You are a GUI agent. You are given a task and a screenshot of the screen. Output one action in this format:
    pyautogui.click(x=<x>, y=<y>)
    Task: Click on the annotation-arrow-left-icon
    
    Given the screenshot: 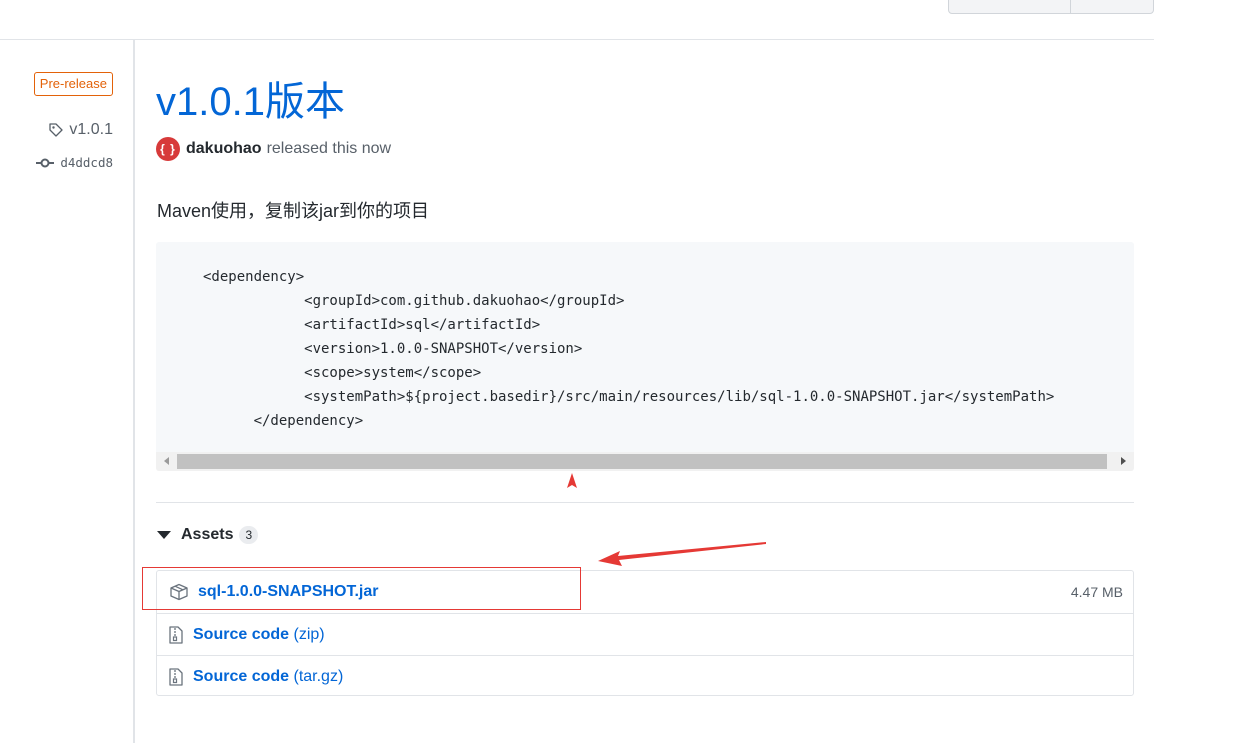 What is the action you would take?
    pyautogui.click(x=682, y=554)
    